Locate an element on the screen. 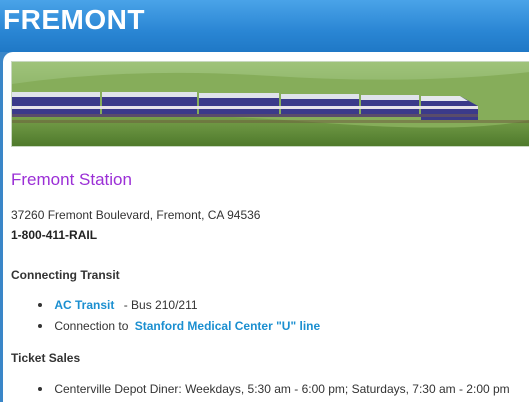 The width and height of the screenshot is (529, 402). ticket-sales-heading: Ticket Sales is located at coordinates (46, 358).